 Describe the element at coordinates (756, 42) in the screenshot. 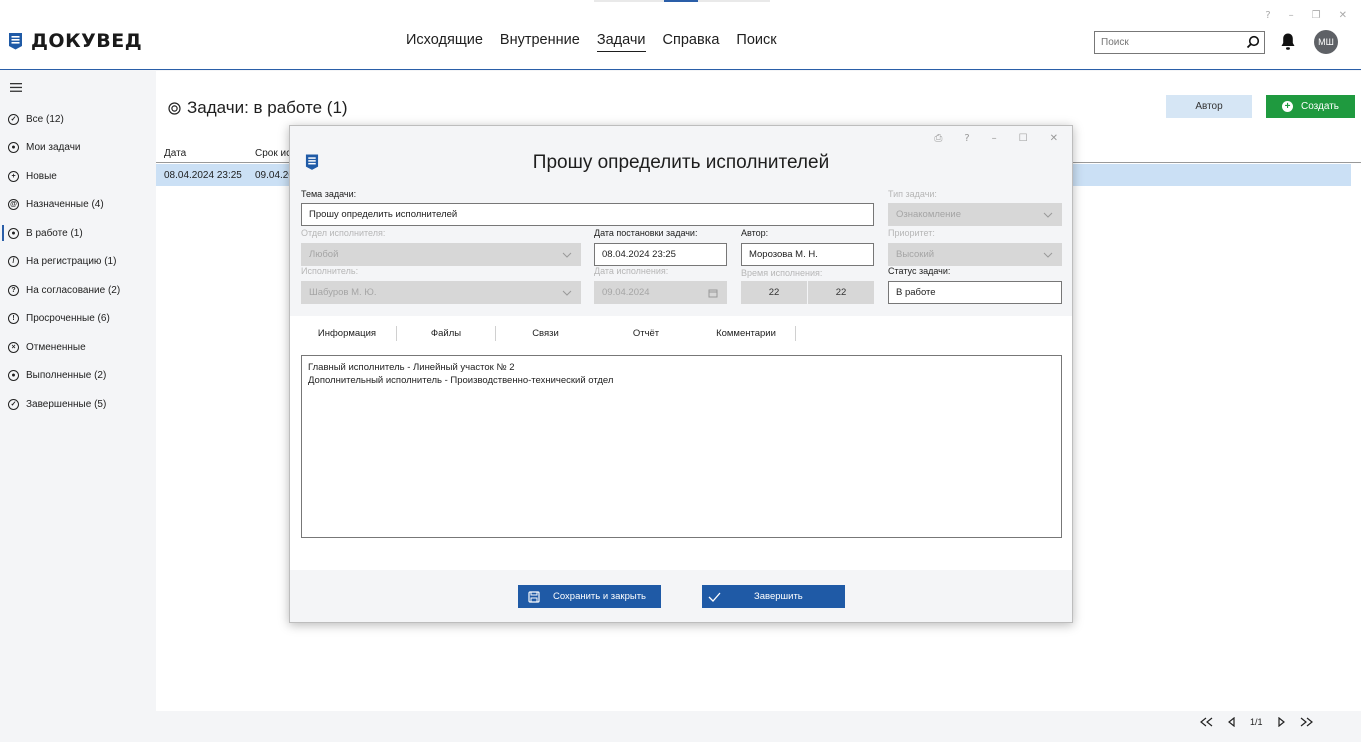

I see `nav-search: Поиск` at that location.